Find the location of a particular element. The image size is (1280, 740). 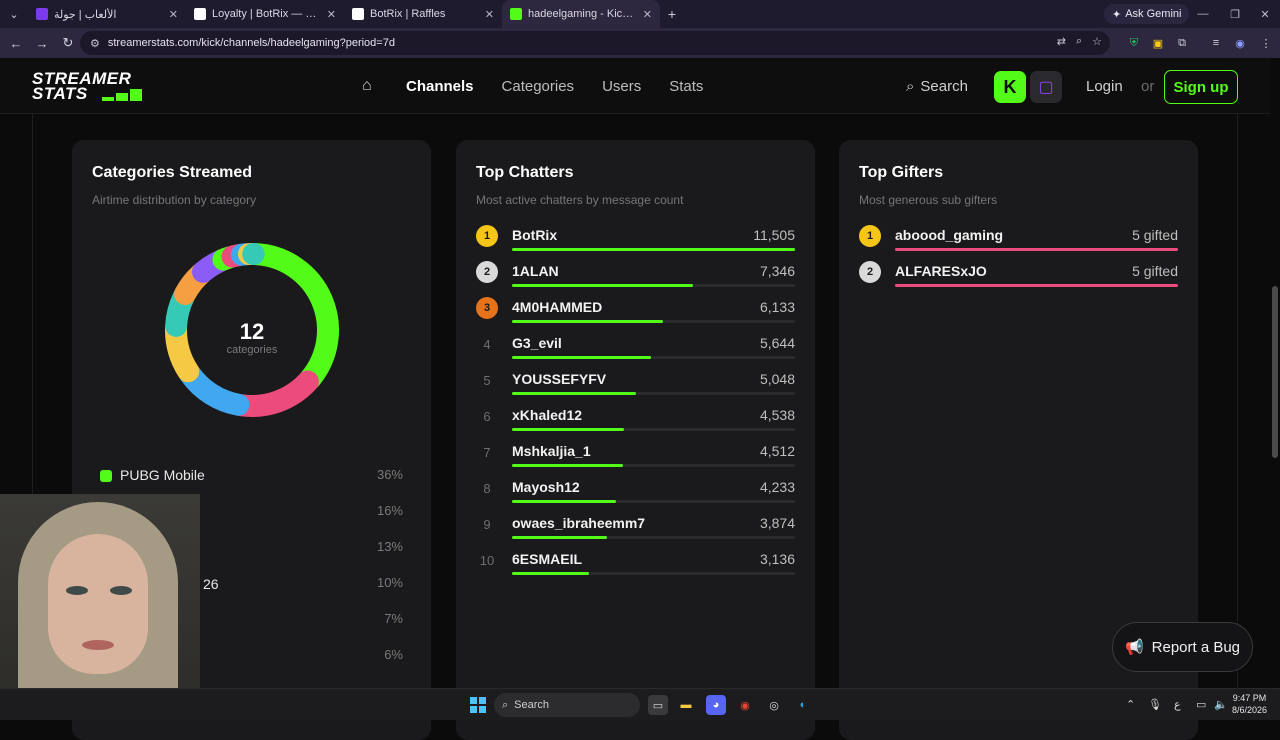

extensions-puzzle-icon: ⧉ is located at coordinates (1182, 43).